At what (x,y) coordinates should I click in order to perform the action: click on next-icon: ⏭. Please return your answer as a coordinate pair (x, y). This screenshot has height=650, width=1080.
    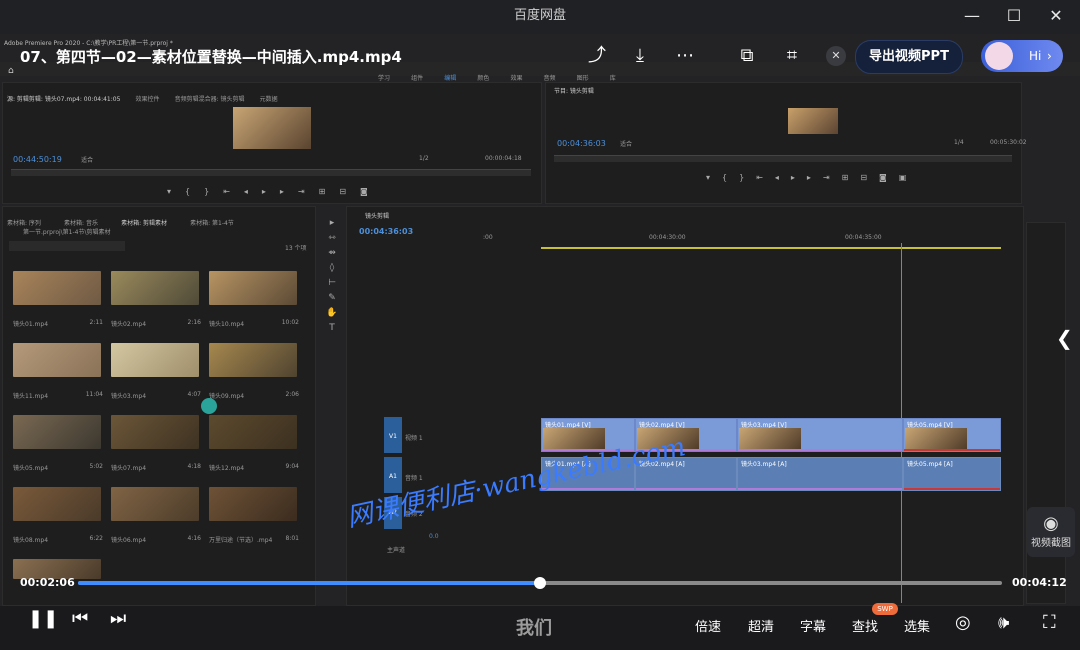
    Looking at the image, I should click on (118, 618).